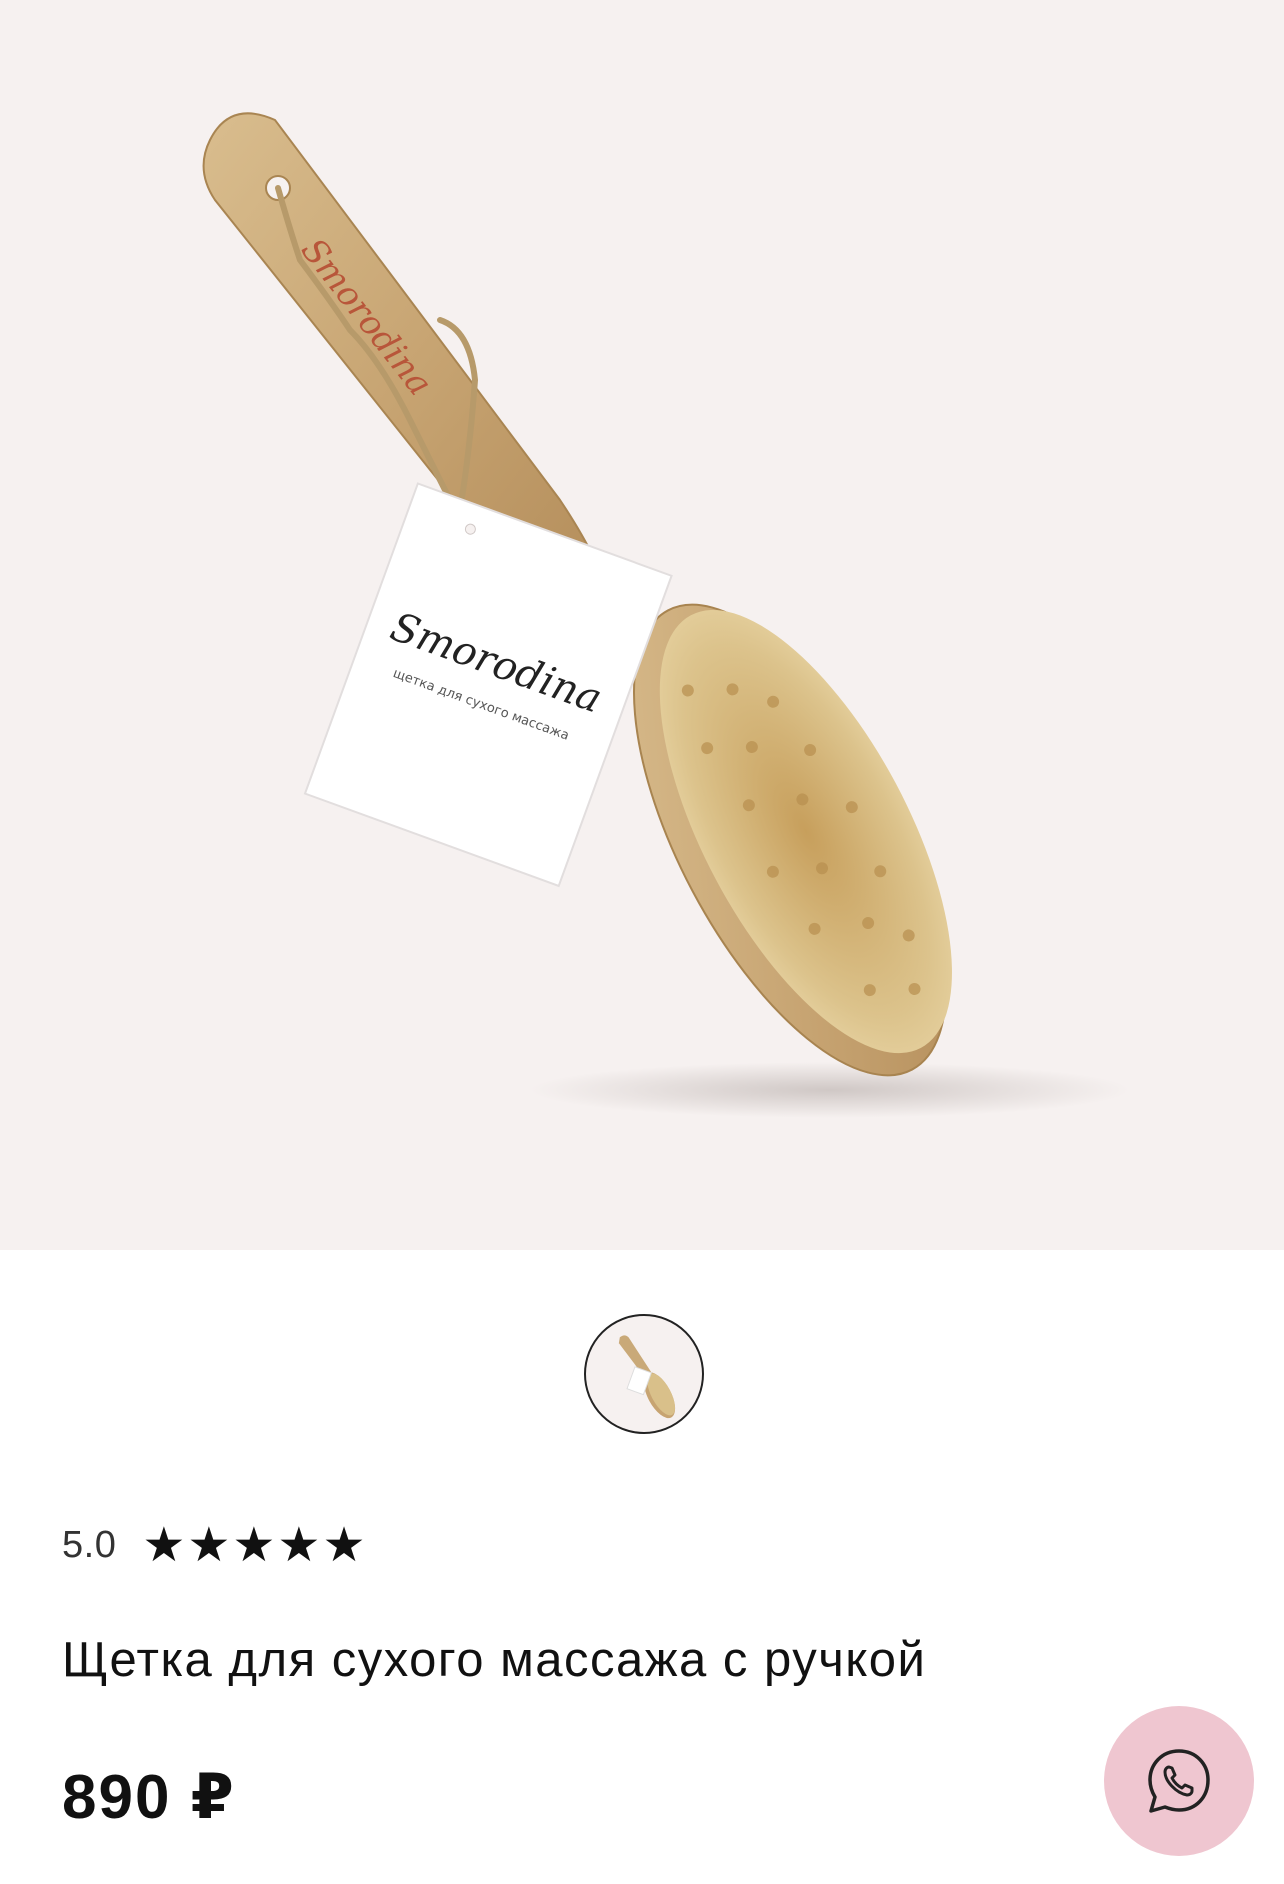  I want to click on product-rating: 5.0 ★ ★ ★ ★ ★, so click(214, 1545).